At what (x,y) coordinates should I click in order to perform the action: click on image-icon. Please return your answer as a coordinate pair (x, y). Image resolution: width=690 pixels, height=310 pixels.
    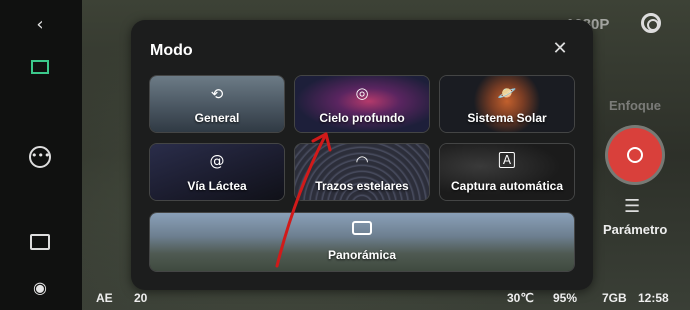
    Looking at the image, I should click on (40, 242).